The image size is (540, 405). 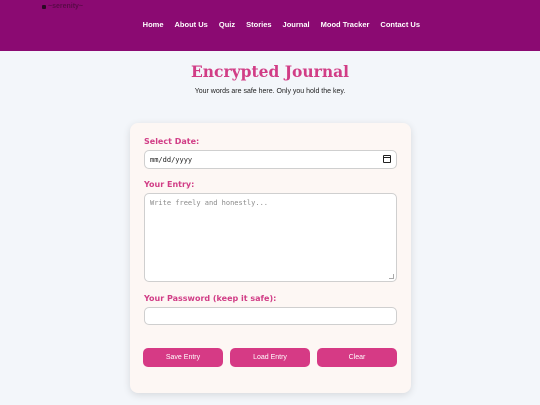 I want to click on entry-label: Your Entry:, so click(x=169, y=184).